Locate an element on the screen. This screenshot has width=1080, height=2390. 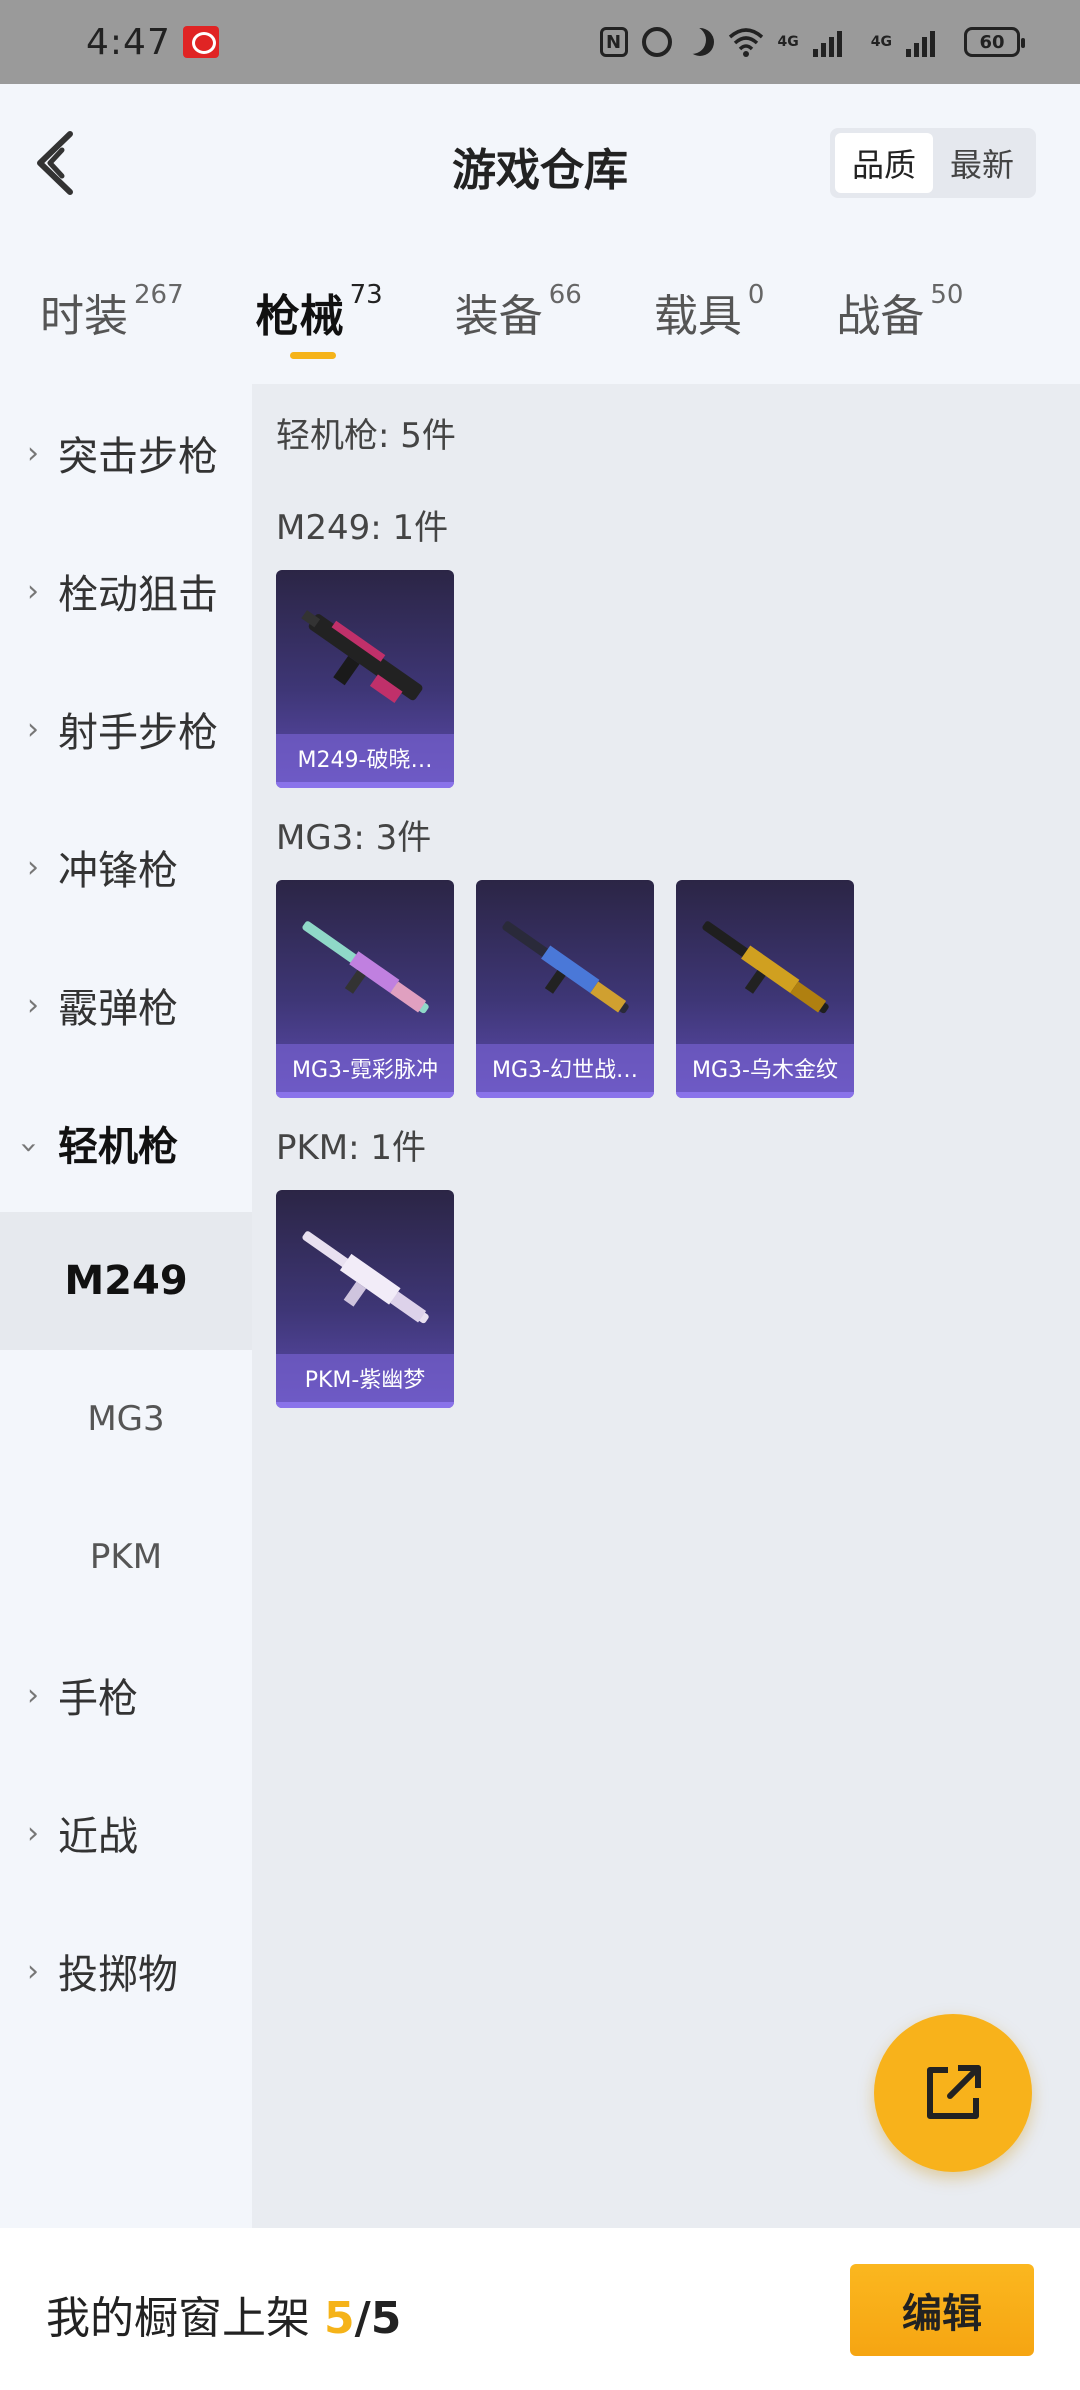
sidebar-item-label: 手枪 is located at coordinates (98, 1699).